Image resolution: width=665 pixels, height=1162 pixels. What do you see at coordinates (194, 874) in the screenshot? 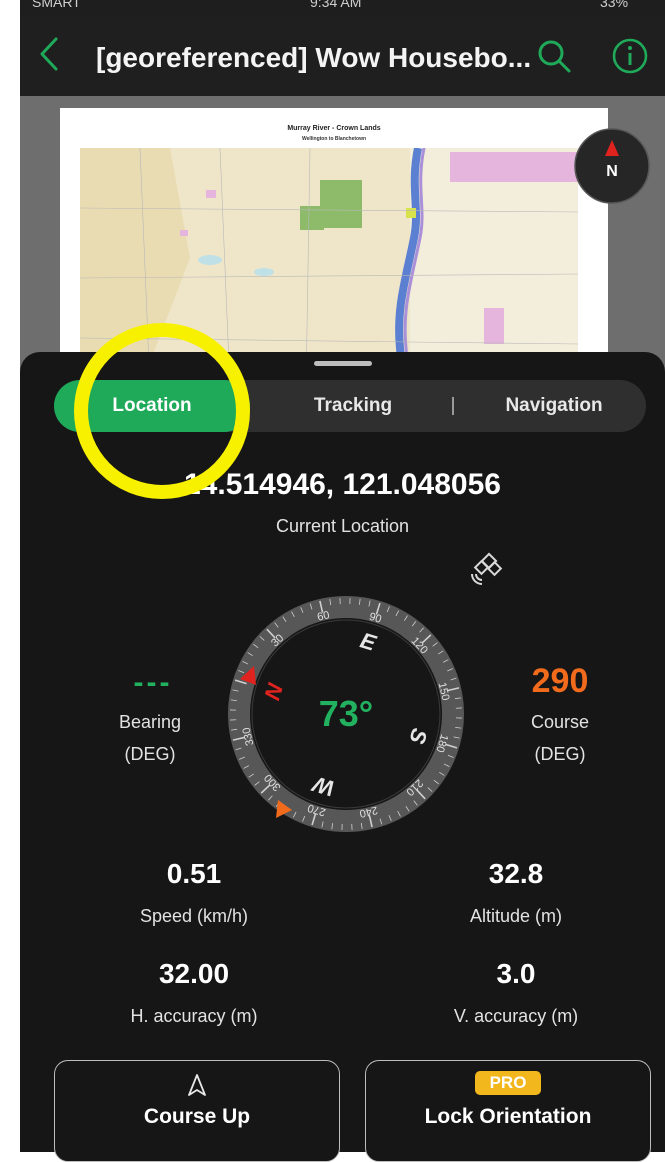
I see `speed-value: 0.51` at bounding box center [194, 874].